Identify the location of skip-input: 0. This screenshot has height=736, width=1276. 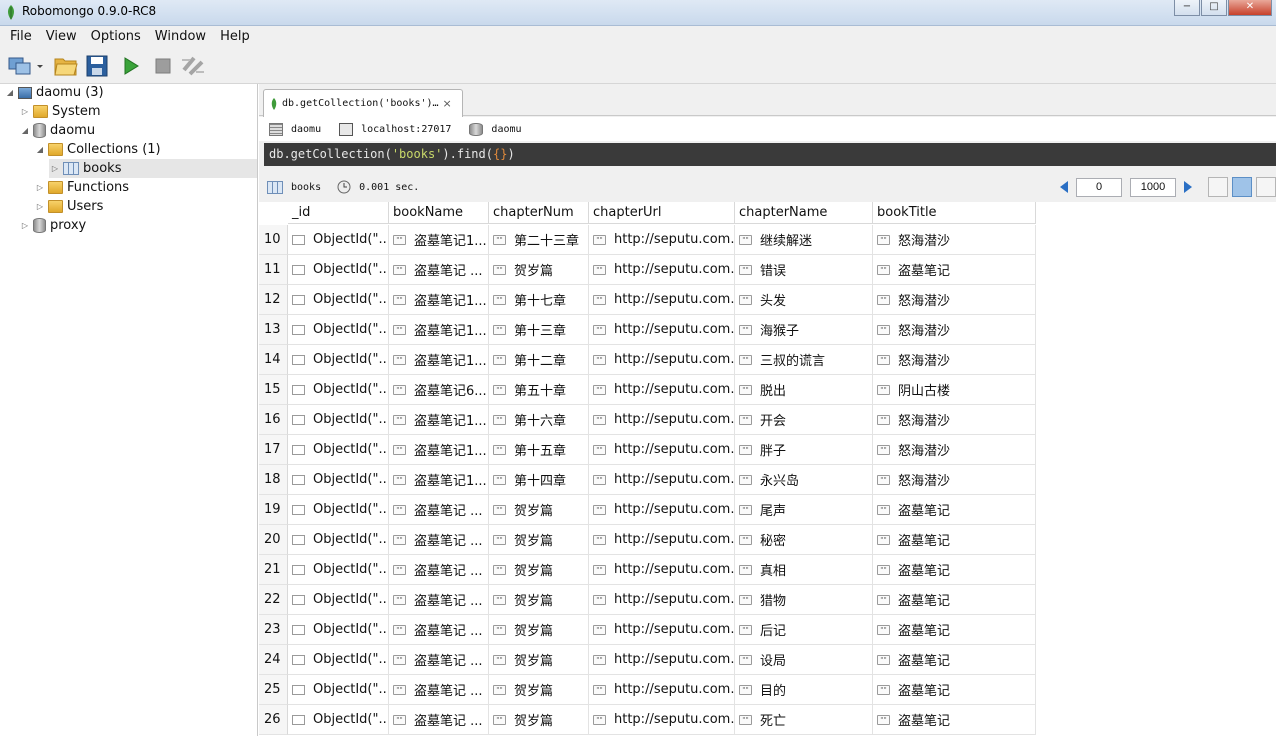
(1099, 187).